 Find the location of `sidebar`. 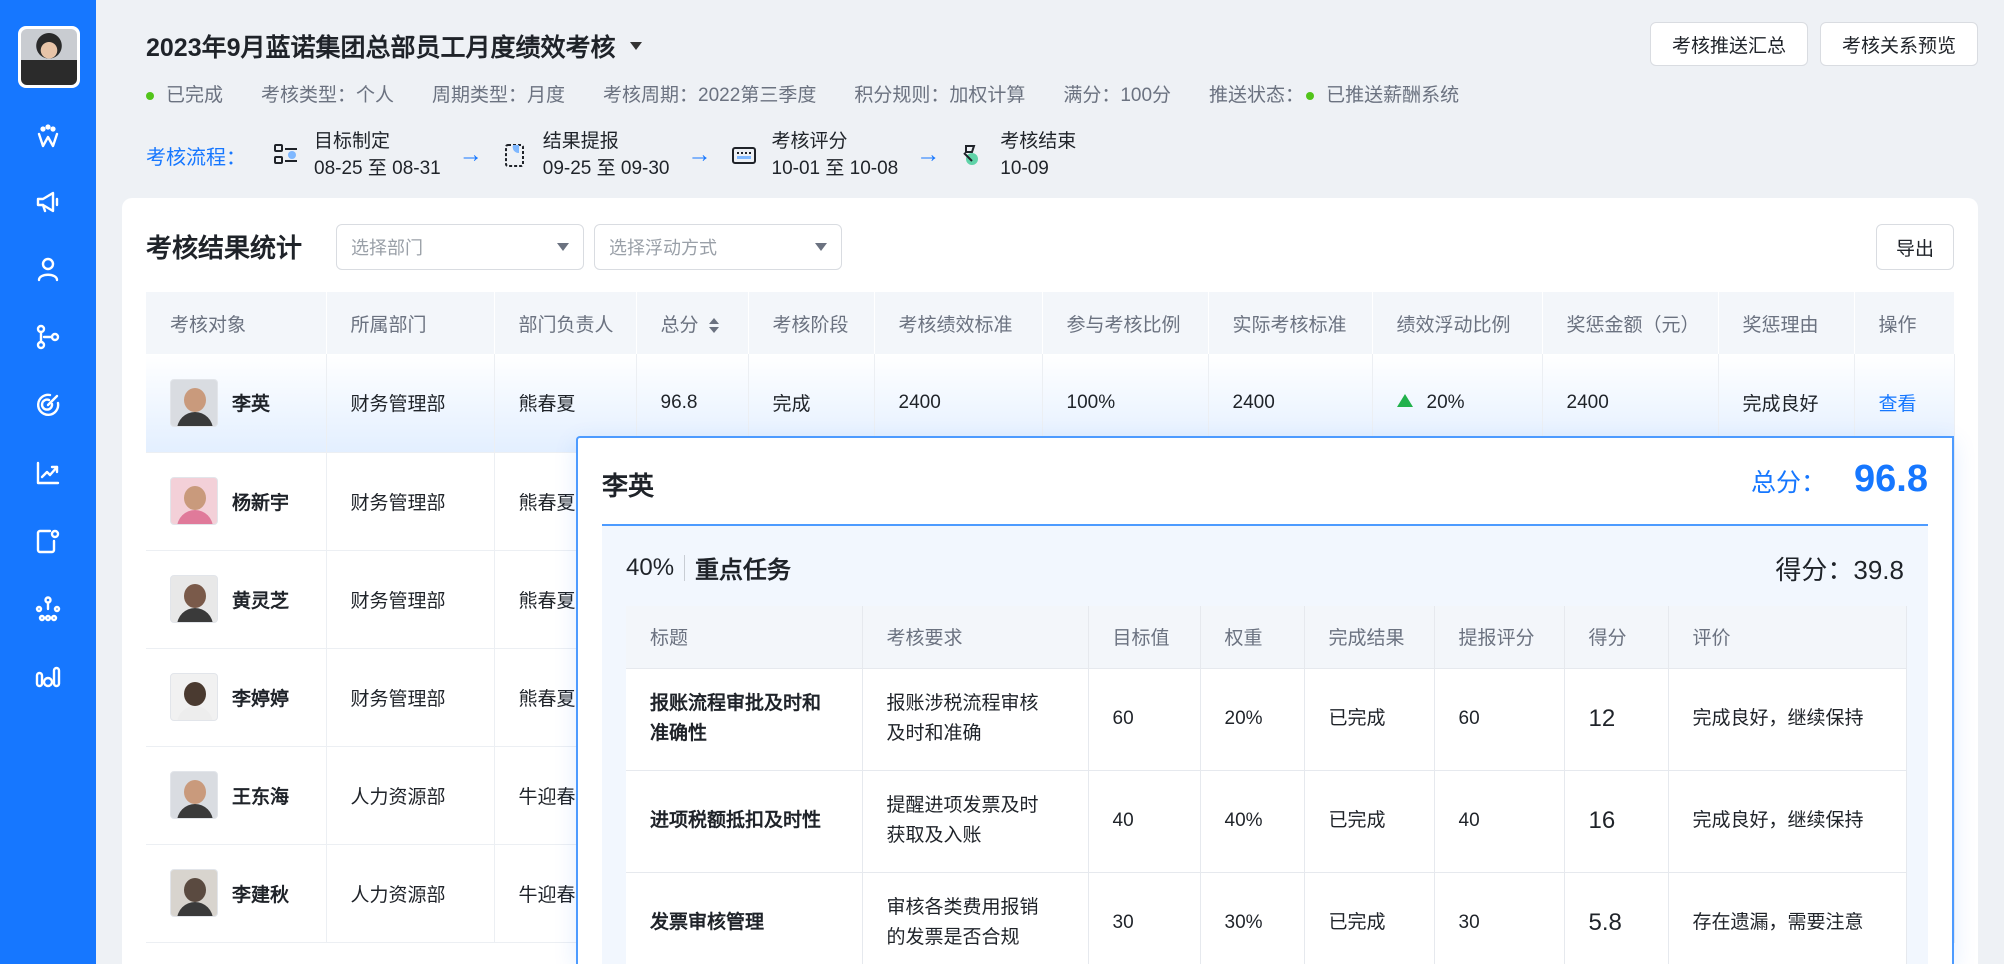

sidebar is located at coordinates (48, 482).